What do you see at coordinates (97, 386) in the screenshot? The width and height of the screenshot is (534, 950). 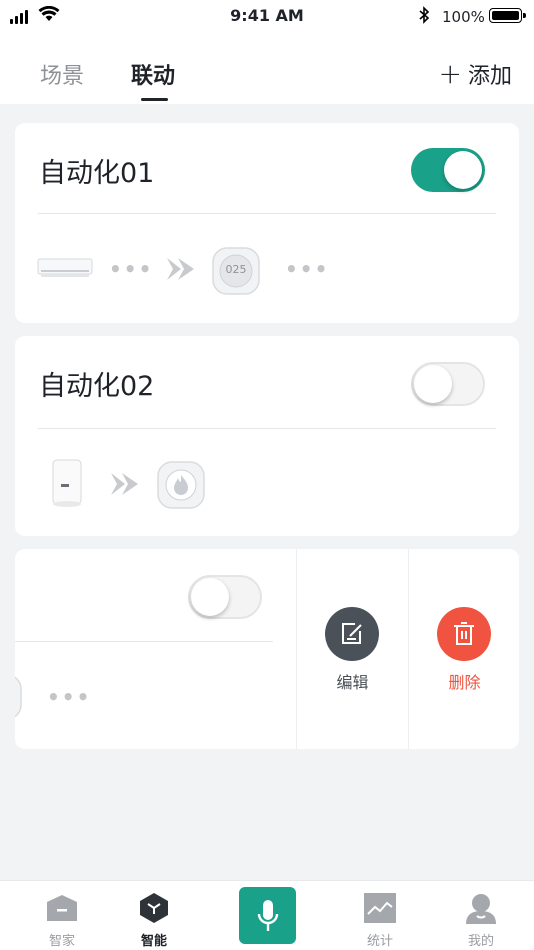 I see `automation-title: 自动化02` at bounding box center [97, 386].